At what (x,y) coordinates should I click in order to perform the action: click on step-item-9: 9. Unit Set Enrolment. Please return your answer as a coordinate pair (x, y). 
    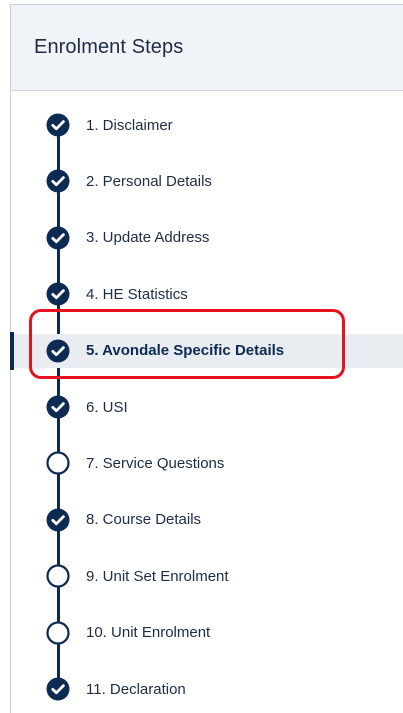
    Looking at the image, I should click on (206, 576).